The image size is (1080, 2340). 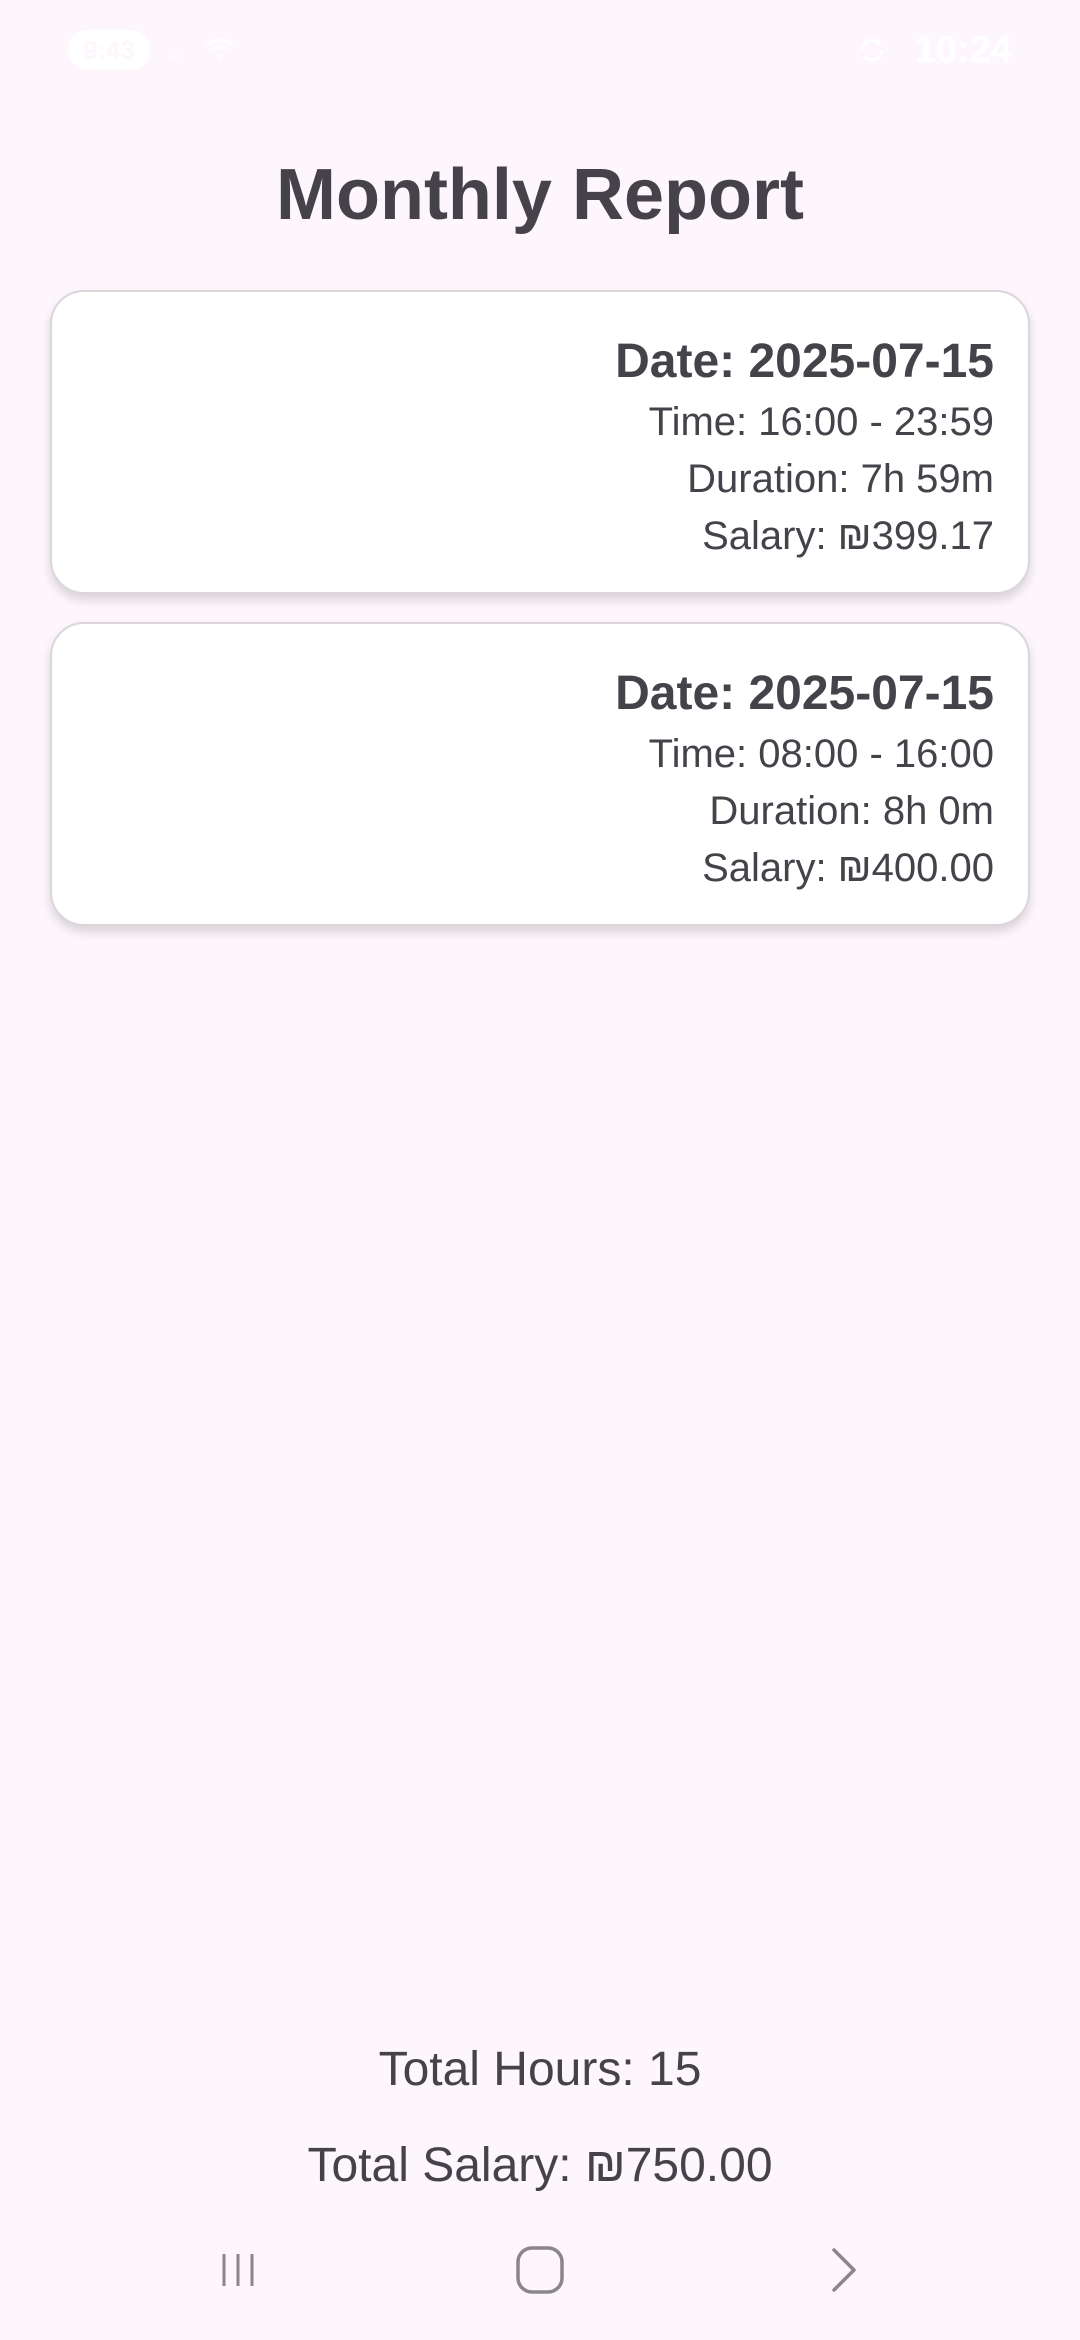 I want to click on shift-duration: Duration: 7h 59m, so click(x=840, y=479).